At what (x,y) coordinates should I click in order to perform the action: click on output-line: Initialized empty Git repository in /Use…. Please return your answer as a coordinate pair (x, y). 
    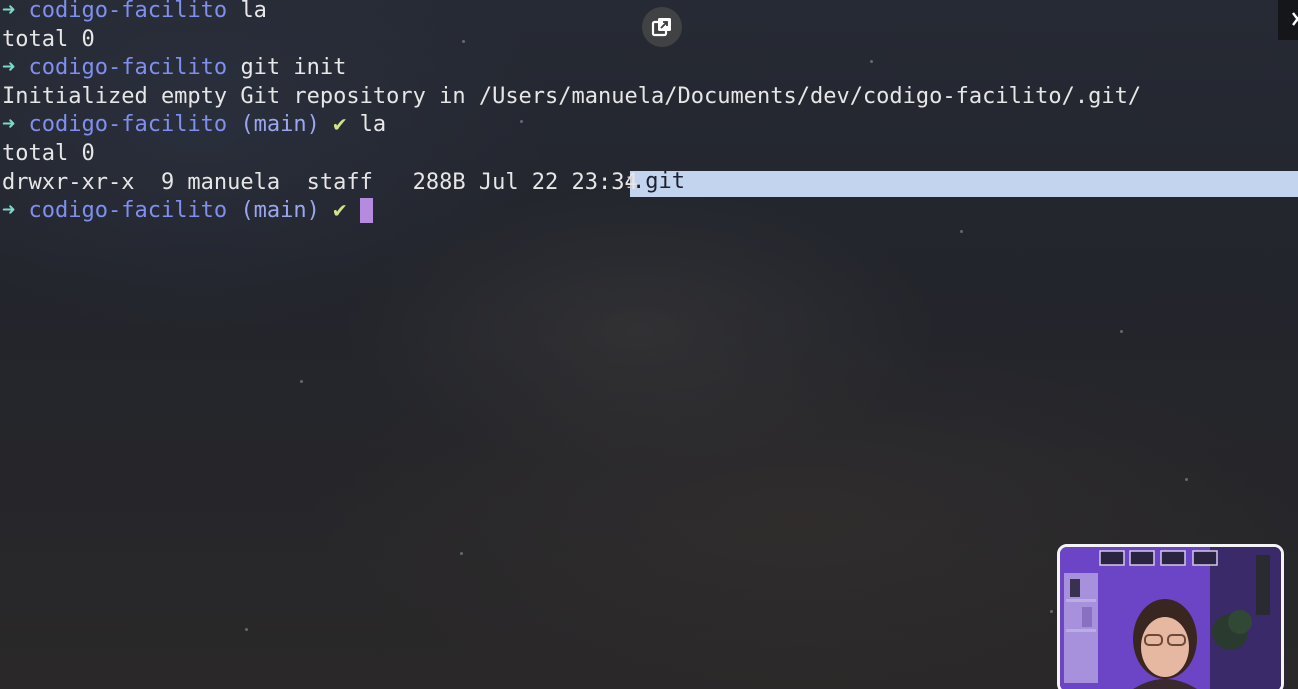
    Looking at the image, I should click on (572, 96).